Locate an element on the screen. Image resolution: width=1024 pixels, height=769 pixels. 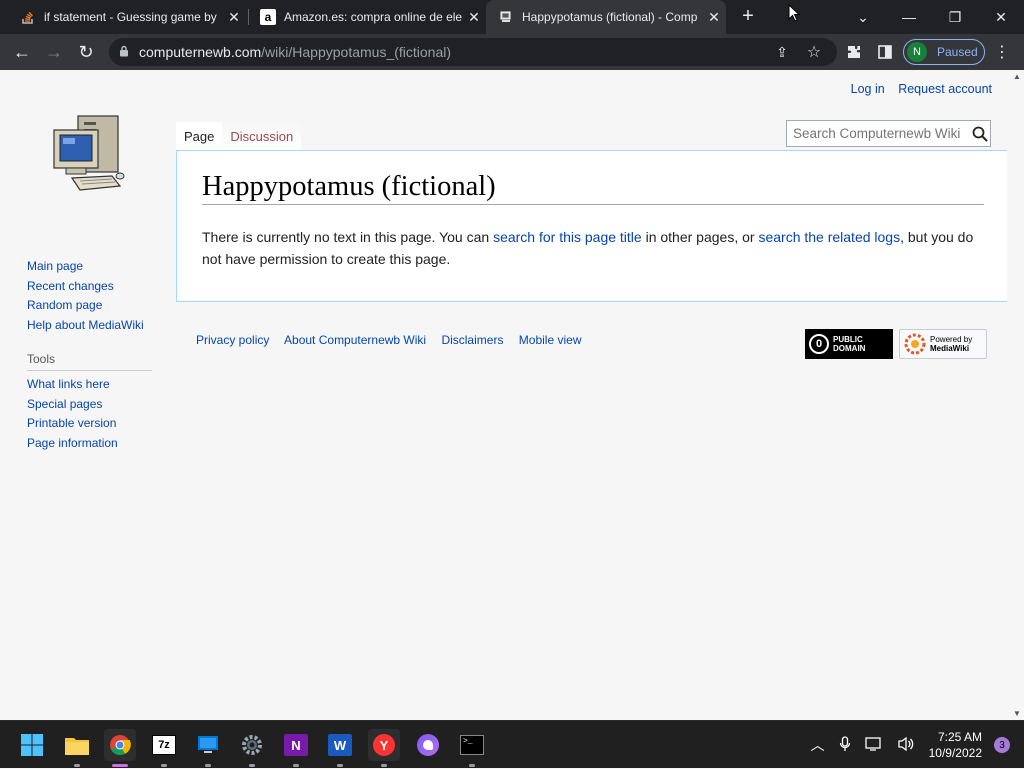
system-tray: ︿ 7:25 AM 10/9/2022 3 is located at coordinates (917, 745).